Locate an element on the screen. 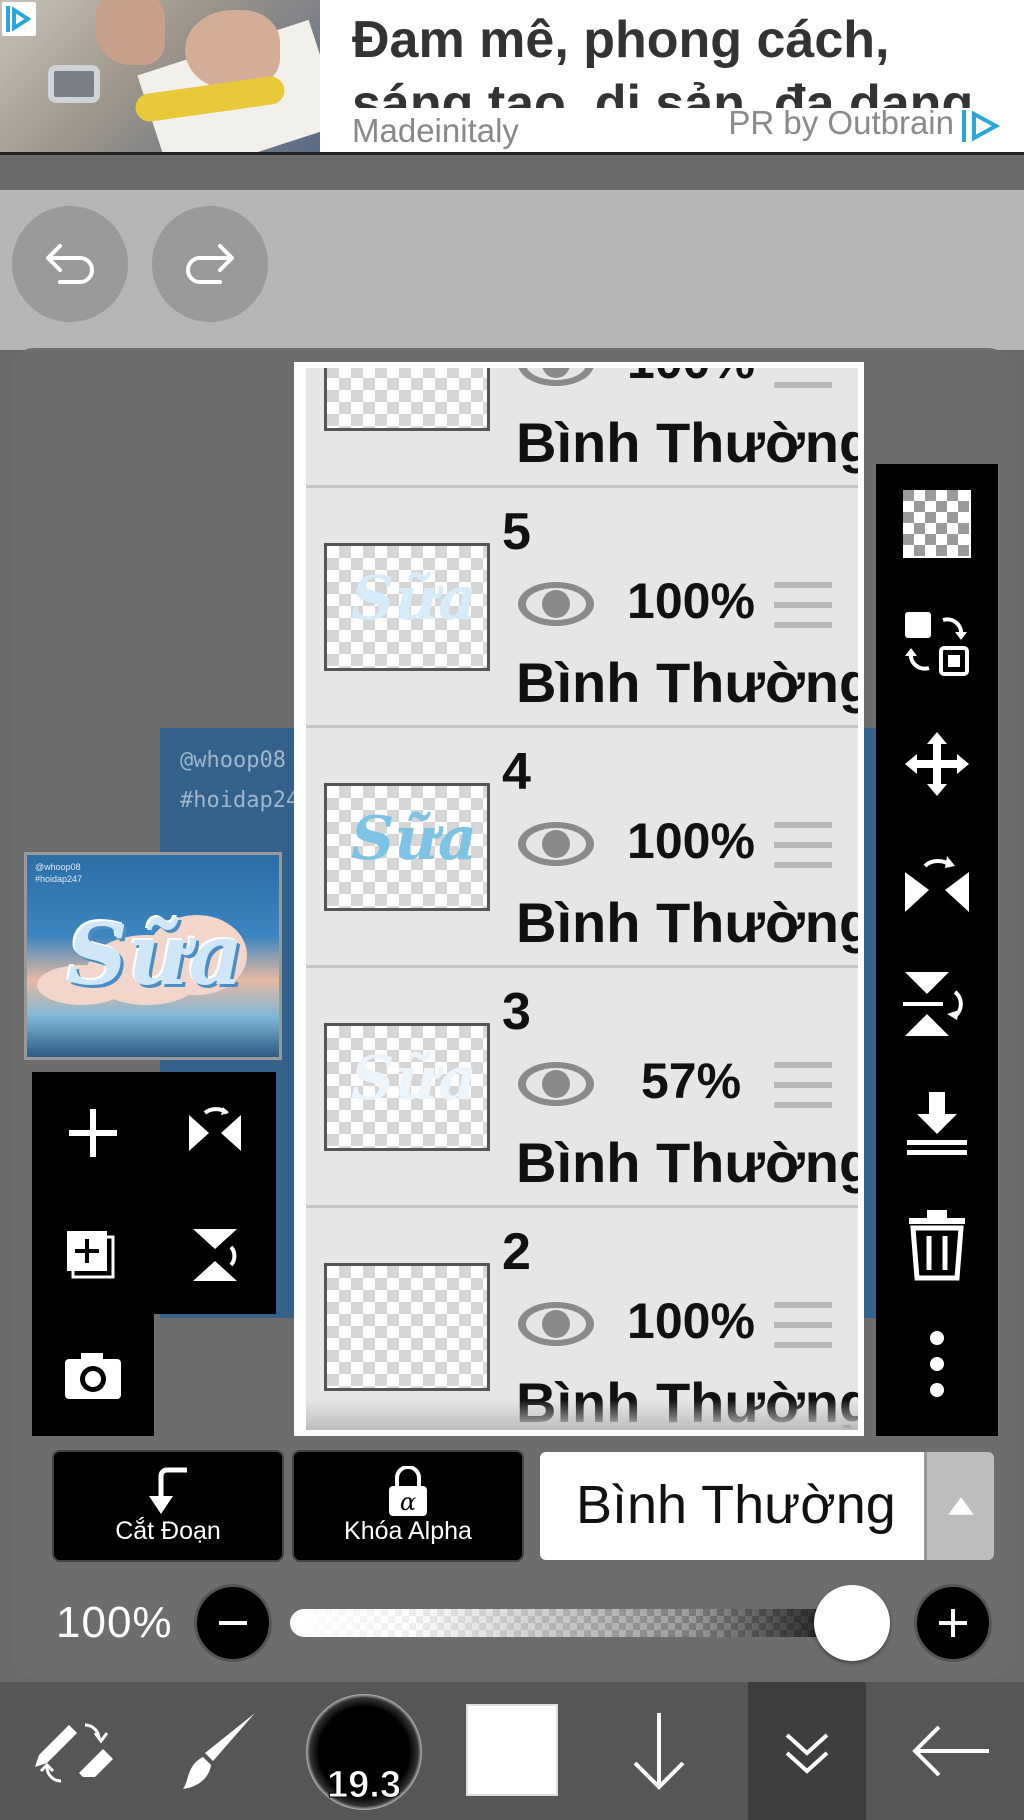 This screenshot has height=1820, width=1024. outbrain-play-icon is located at coordinates (19, 19).